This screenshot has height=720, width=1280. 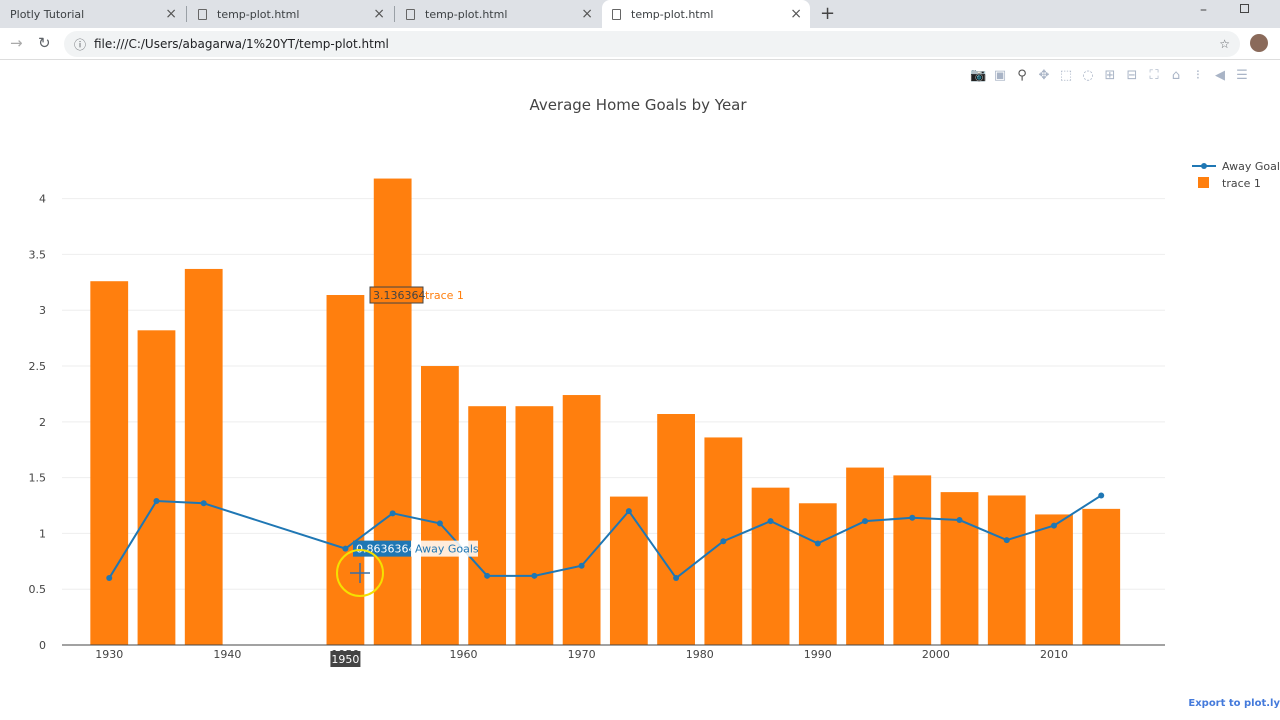 I want to click on x-tick-label: 1940, so click(x=227, y=654).